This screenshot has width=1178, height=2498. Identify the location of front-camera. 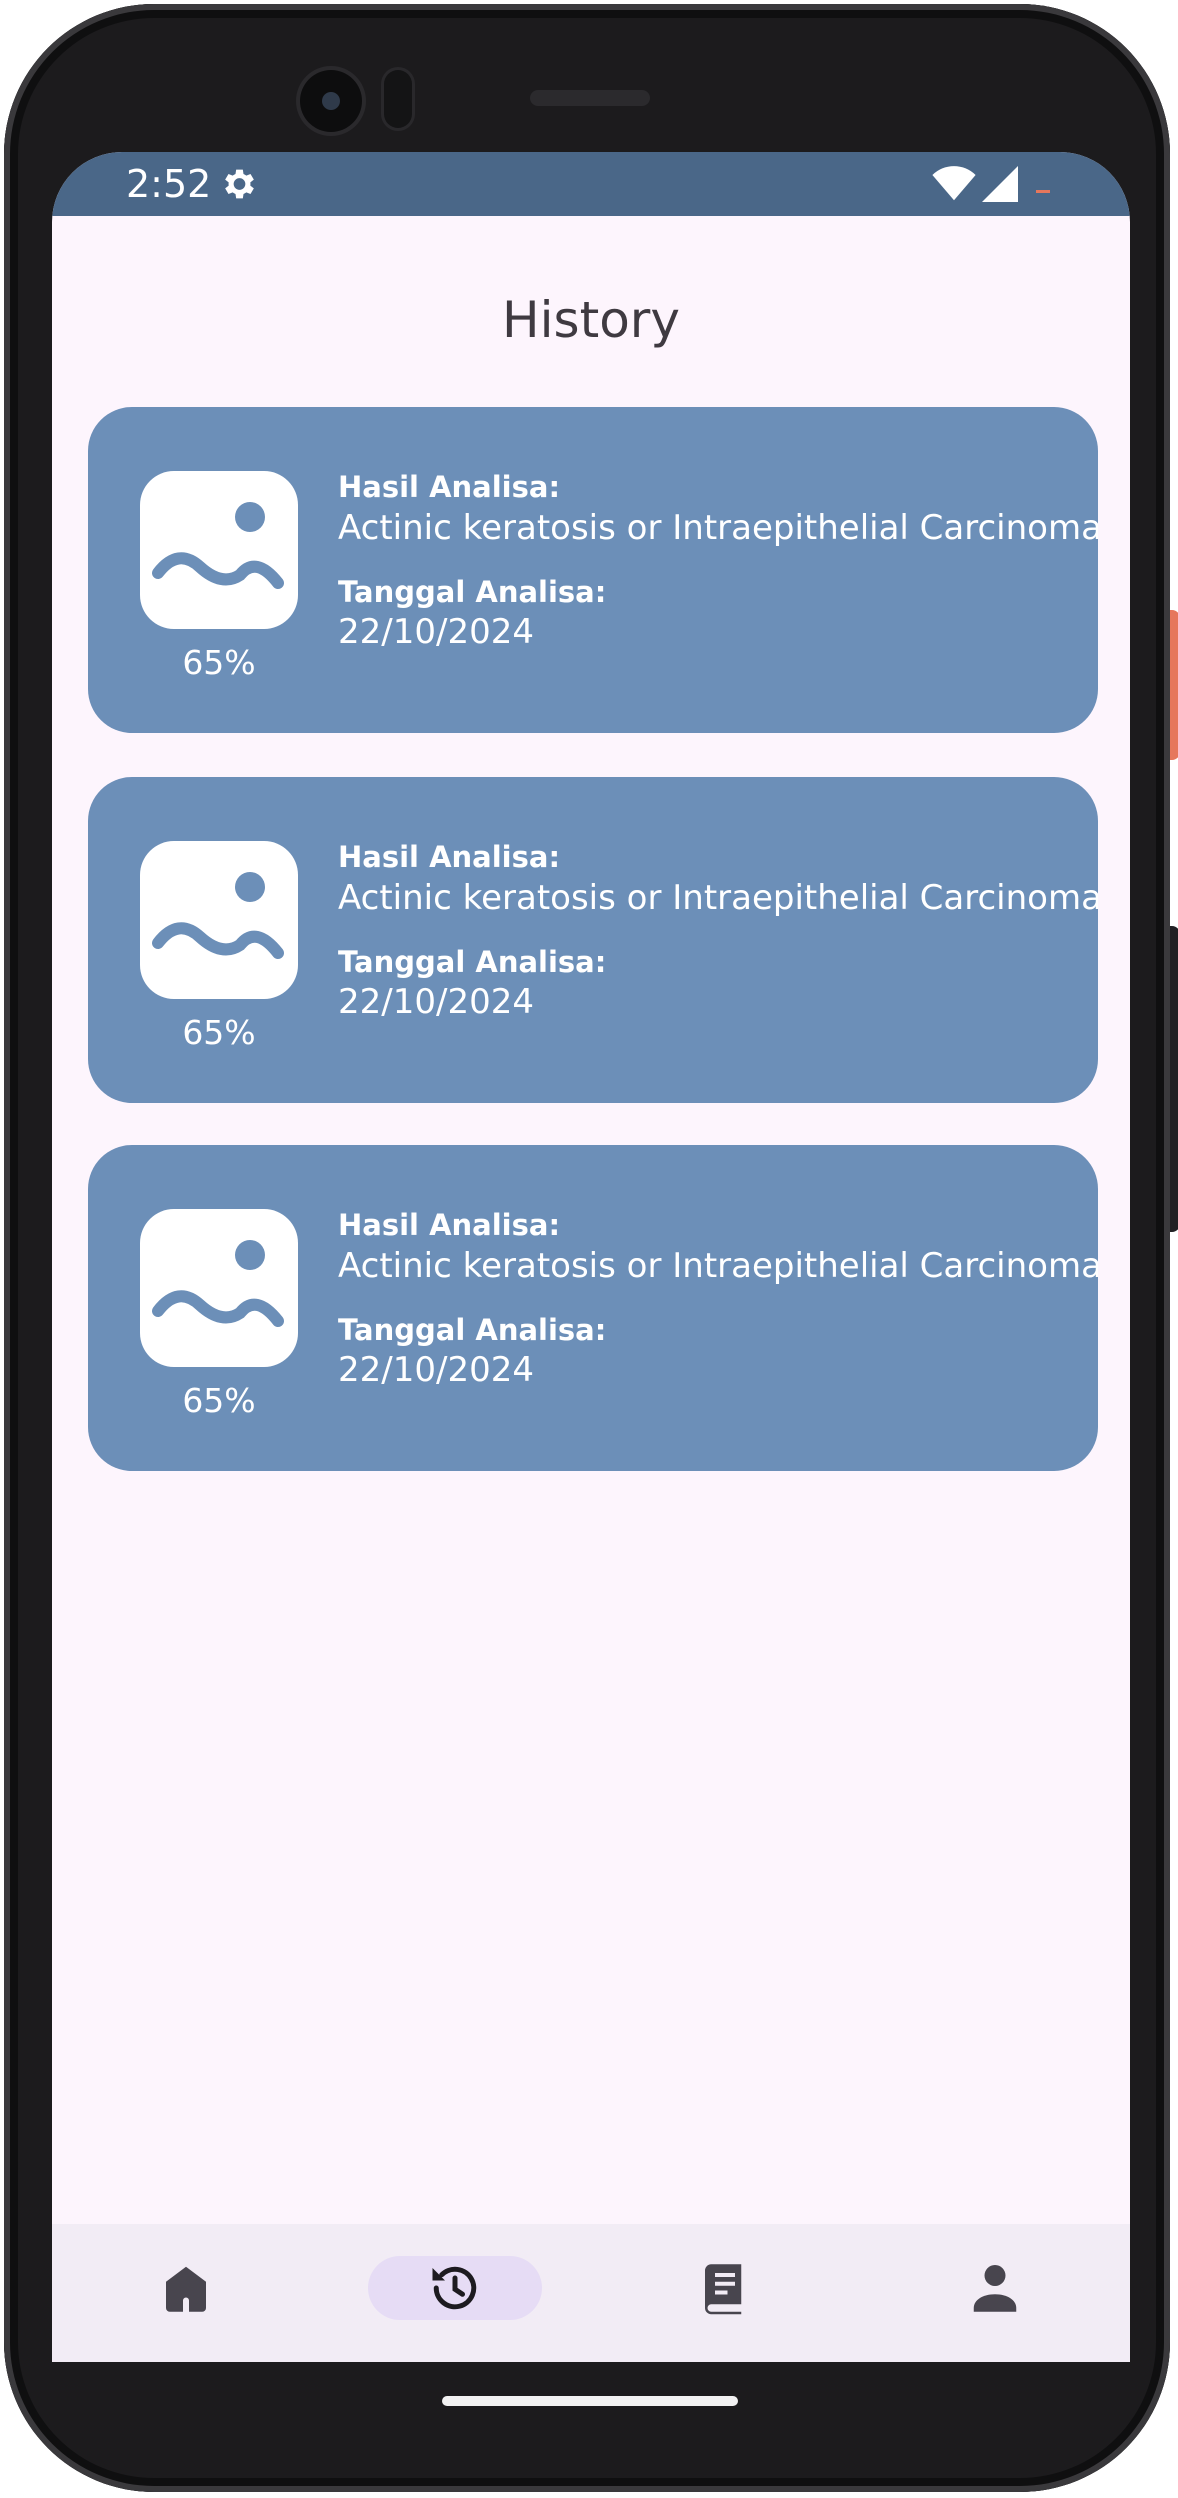
(331, 101).